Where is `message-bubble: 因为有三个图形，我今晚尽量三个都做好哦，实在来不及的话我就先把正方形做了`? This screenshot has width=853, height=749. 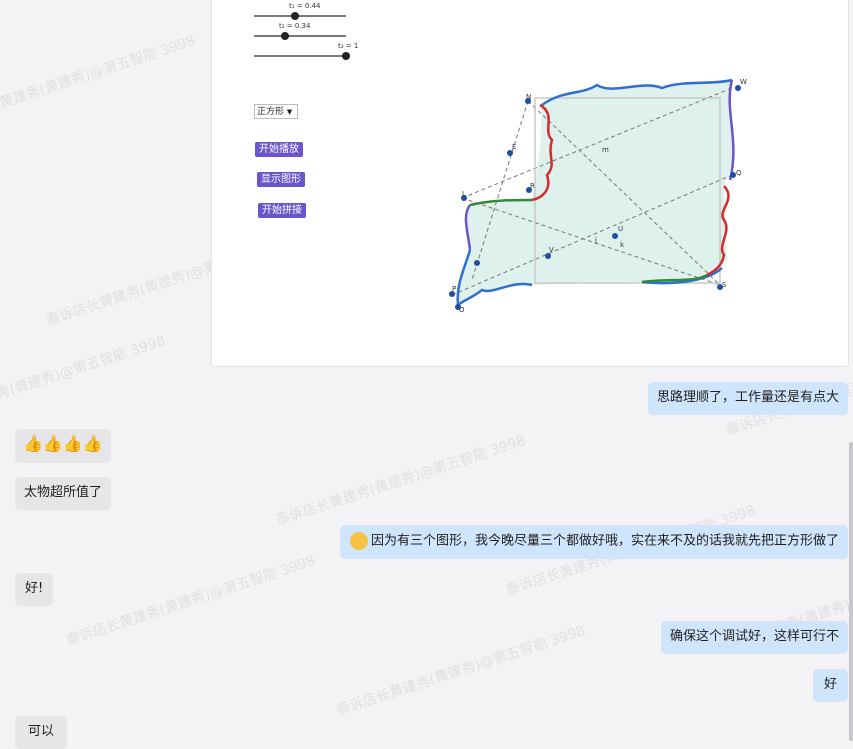
message-bubble: 因为有三个图形，我今晚尽量三个都做好哦，实在来不及的话我就先把正方形做了 is located at coordinates (593, 542).